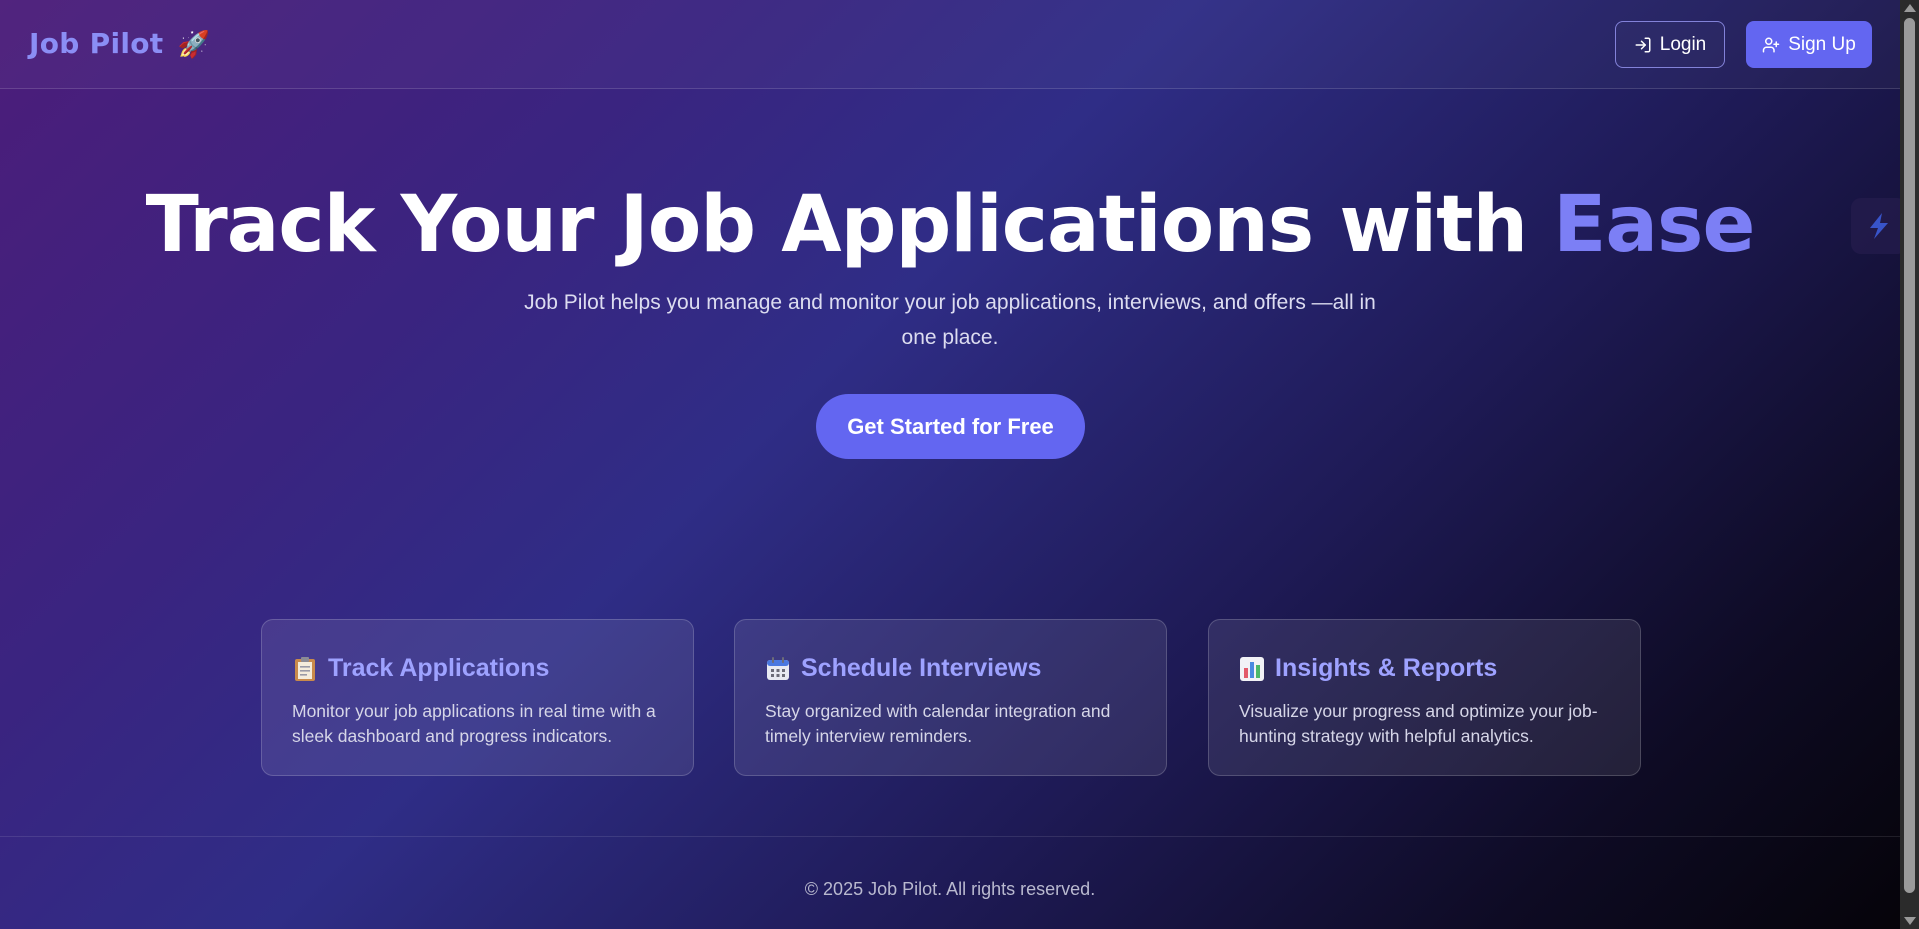  I want to click on bar-chart-icon, so click(1252, 669).